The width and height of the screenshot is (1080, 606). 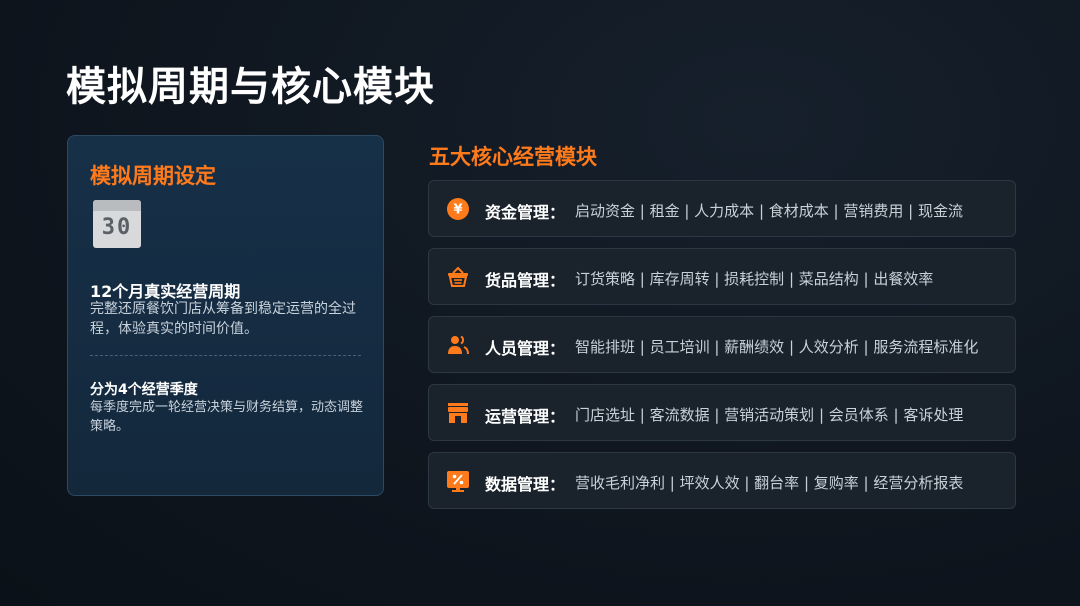 What do you see at coordinates (250, 87) in the screenshot?
I see `page-title: 模拟周期与核心模块` at bounding box center [250, 87].